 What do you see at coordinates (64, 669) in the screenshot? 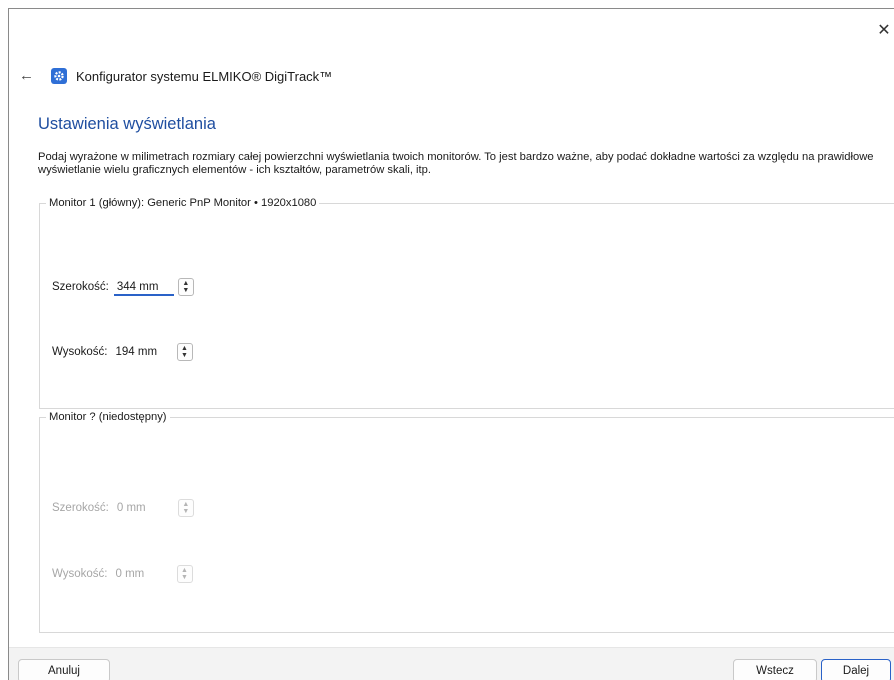
I see `cancel-button: Anuluj` at bounding box center [64, 669].